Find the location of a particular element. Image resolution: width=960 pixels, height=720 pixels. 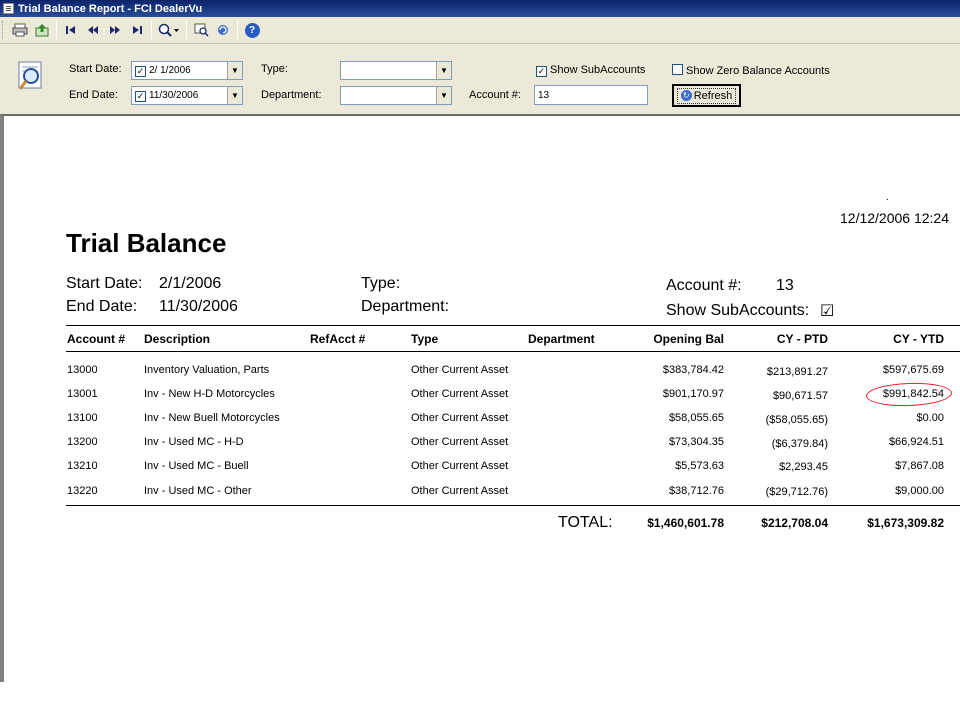

end-date-picker: ✓ 11/30/2006 ▼ is located at coordinates (187, 95).